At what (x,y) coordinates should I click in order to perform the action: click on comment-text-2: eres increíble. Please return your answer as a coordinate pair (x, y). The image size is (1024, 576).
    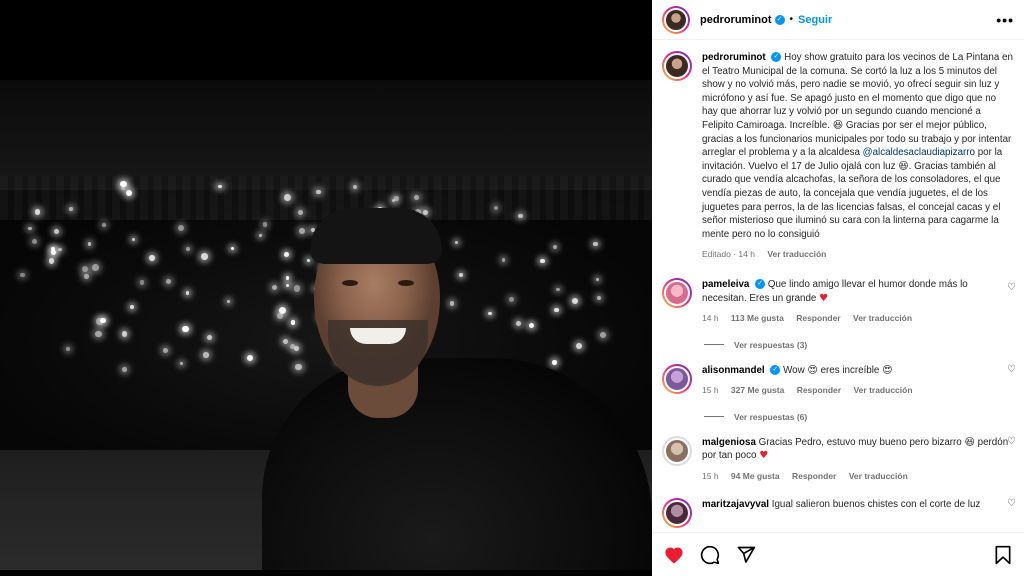
    Looking at the image, I should click on (850, 370).